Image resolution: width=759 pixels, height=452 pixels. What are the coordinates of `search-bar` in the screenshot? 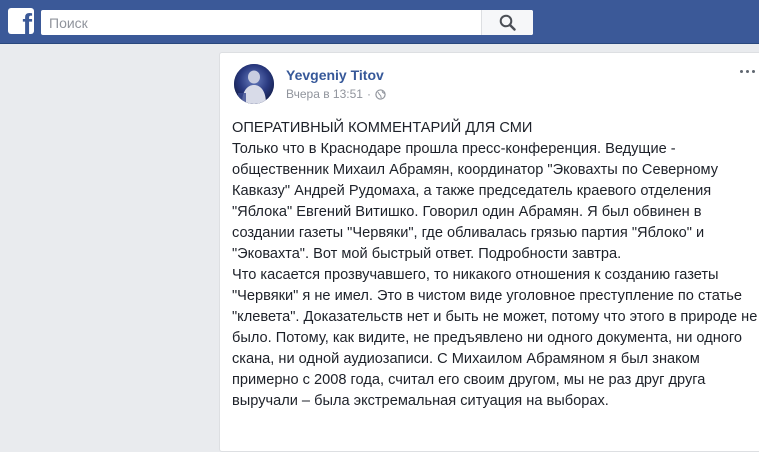 It's located at (287, 22).